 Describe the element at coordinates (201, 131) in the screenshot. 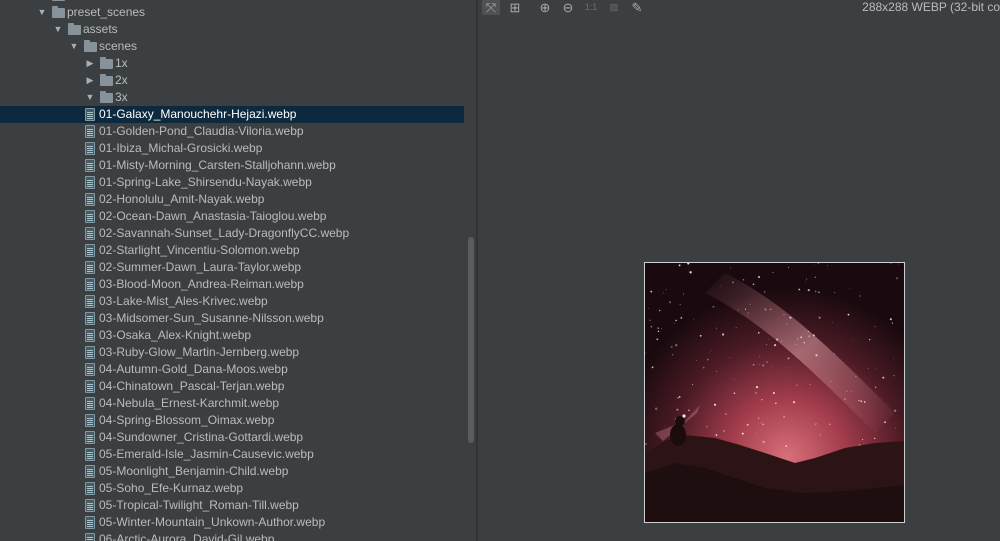

I see `file-label: 01-Golden-Pond_Claudia-Viloria.webp` at that location.